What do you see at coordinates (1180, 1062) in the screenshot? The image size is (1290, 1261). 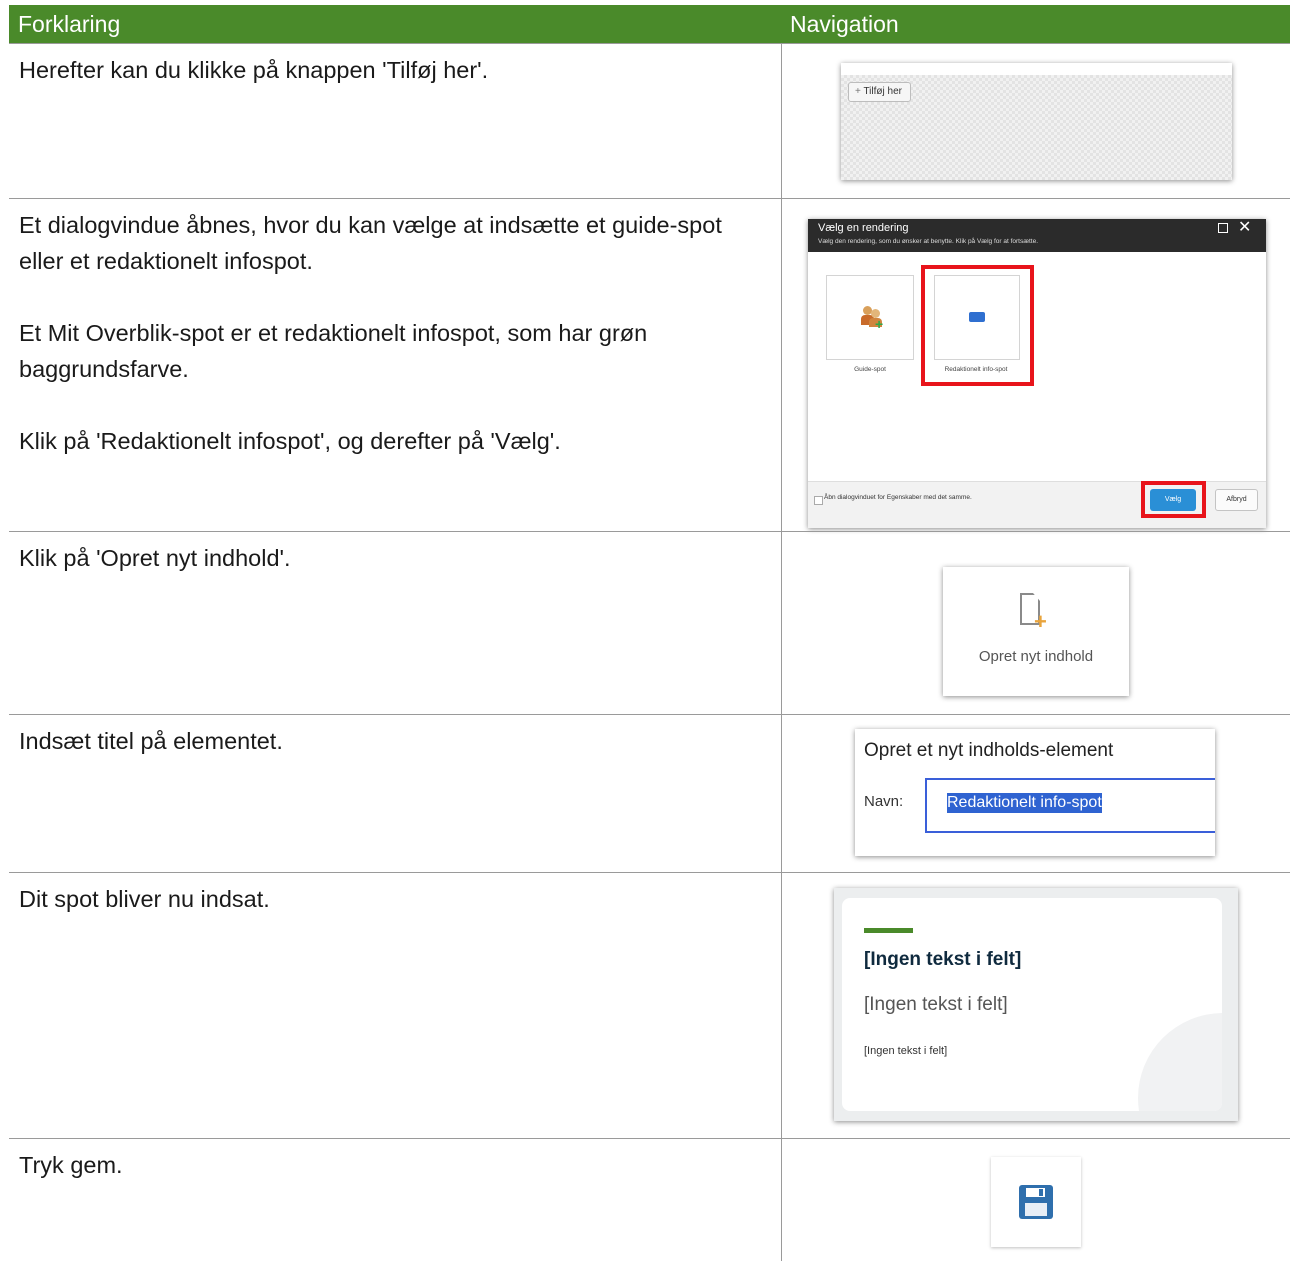 I see `decorative-corner` at bounding box center [1180, 1062].